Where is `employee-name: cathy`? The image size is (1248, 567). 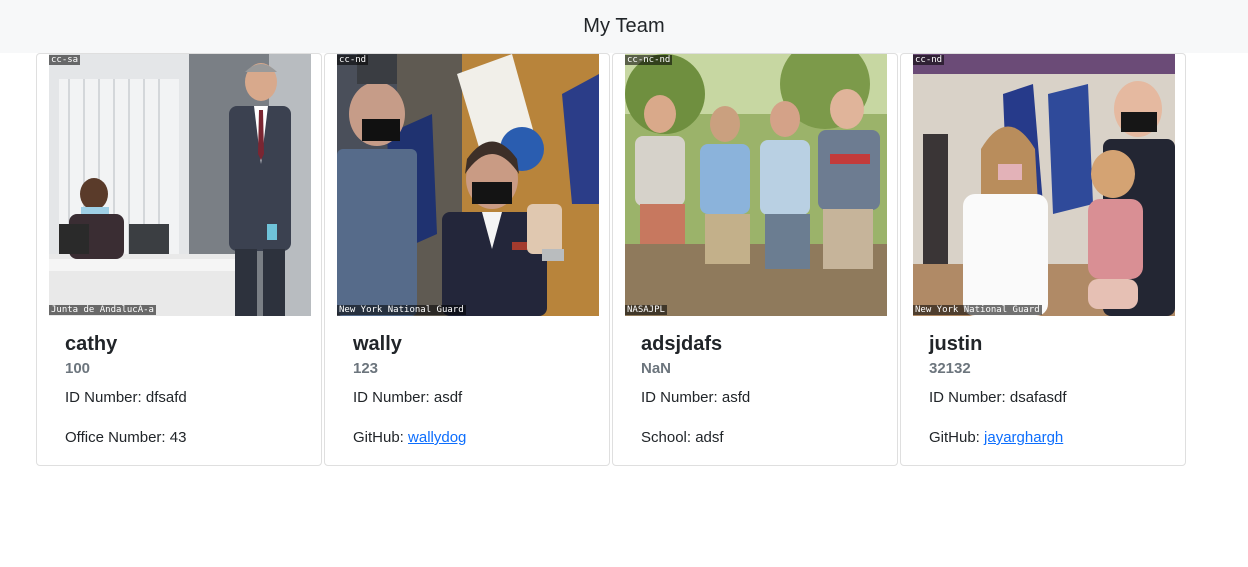
employee-name: cathy is located at coordinates (91, 344).